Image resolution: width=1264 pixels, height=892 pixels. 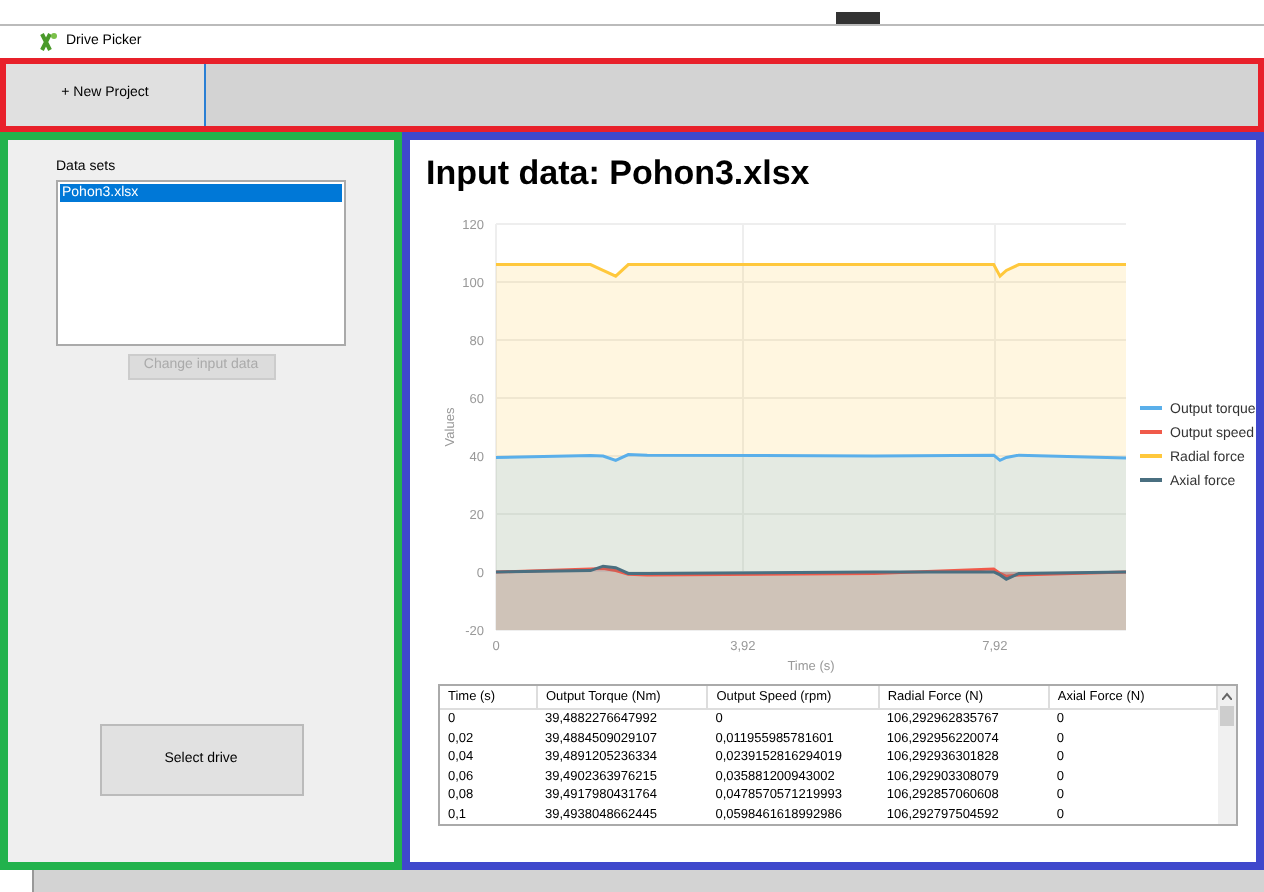 I want to click on page-title: Input data: Pohon3.xlsx, so click(x=619, y=174).